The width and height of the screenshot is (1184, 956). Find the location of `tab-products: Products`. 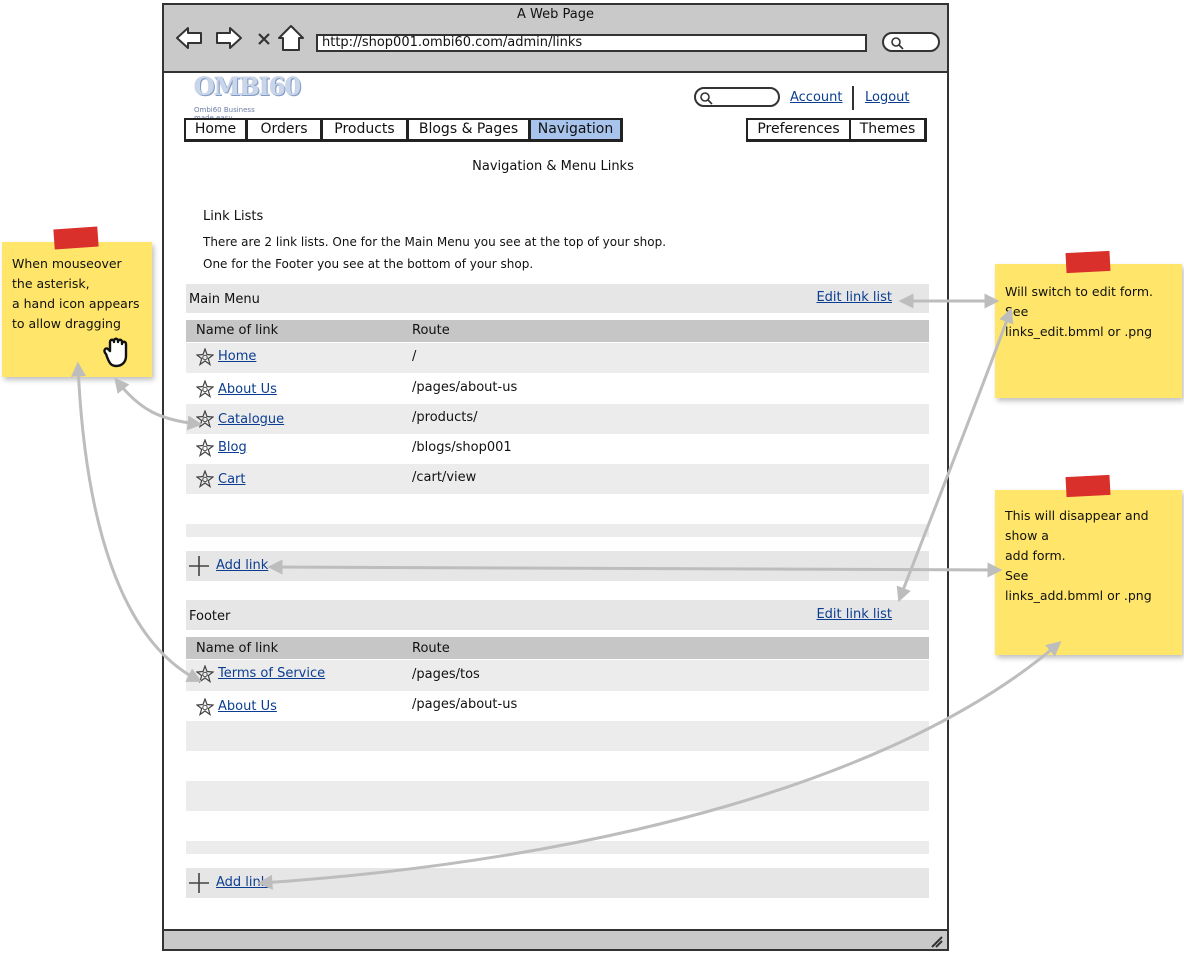

tab-products: Products is located at coordinates (365, 130).